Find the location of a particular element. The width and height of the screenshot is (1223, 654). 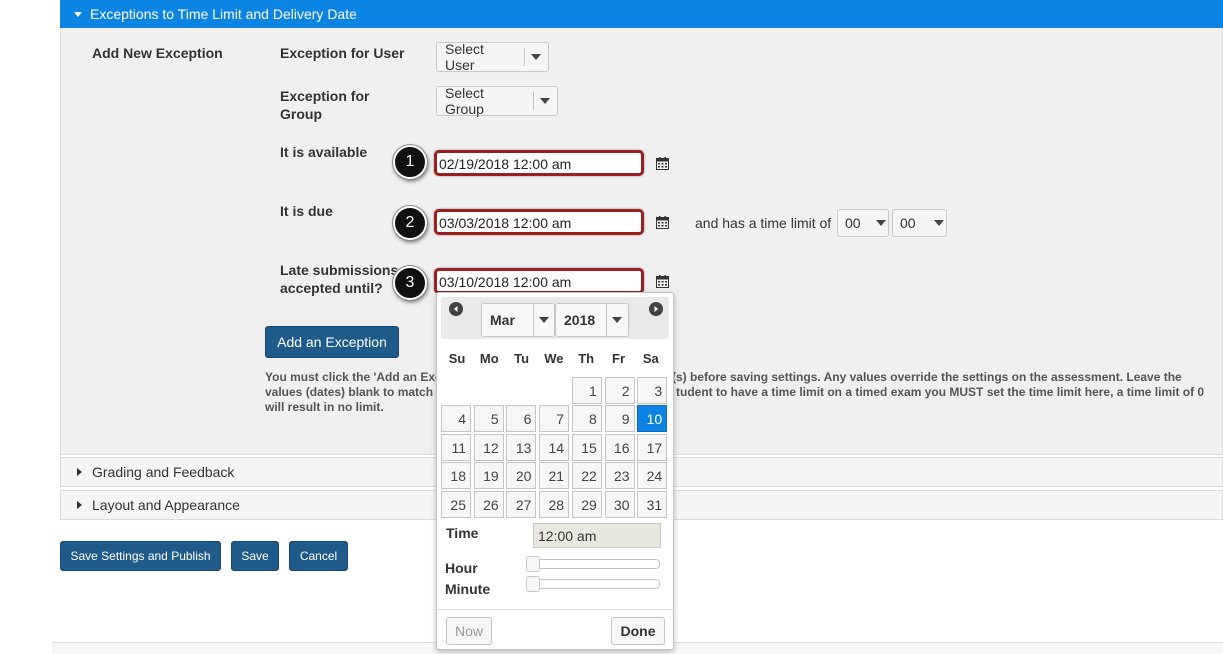

calendar-day: 27 is located at coordinates (521, 504).